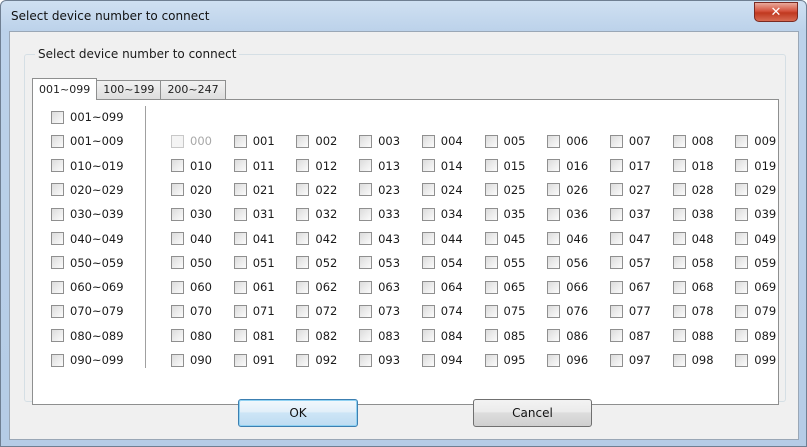  Describe the element at coordinates (442, 263) in the screenshot. I see `device-checkbox-054: 054` at that location.